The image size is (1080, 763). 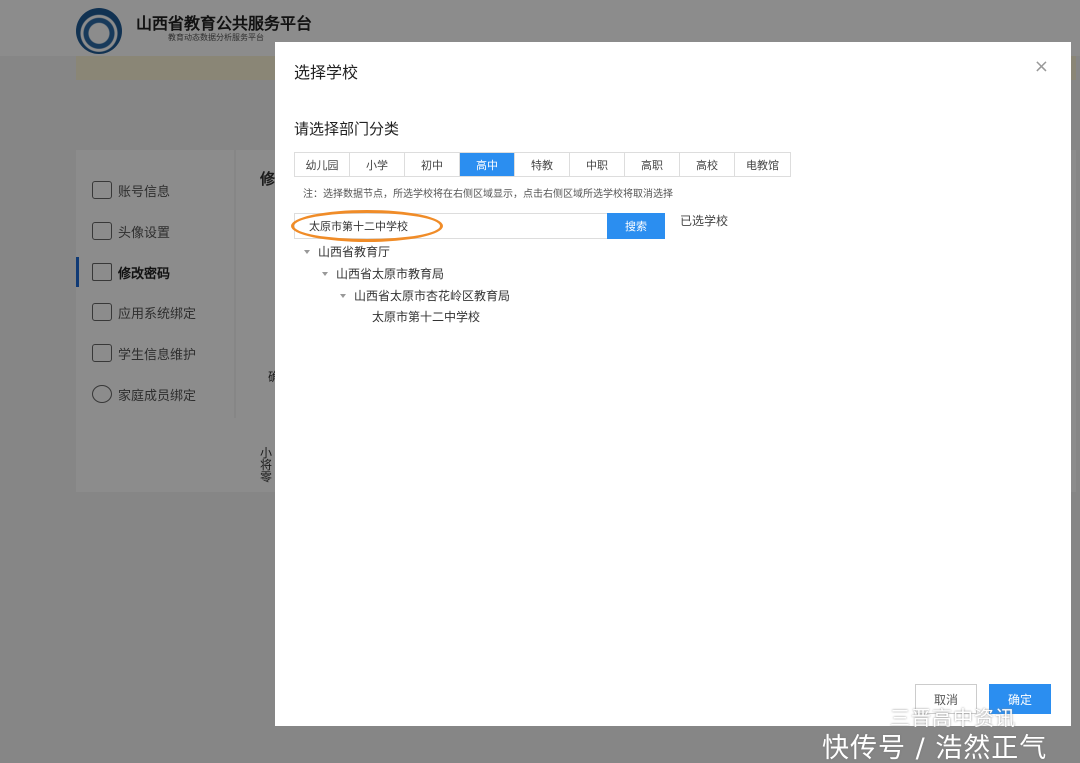 I want to click on watermark-line2: 快传号 / 浩然正气, so click(x=935, y=748).